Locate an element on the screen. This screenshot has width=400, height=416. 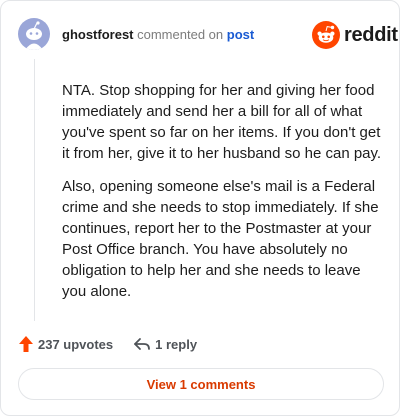
upvote-count: 237 upvotes is located at coordinates (76, 344).